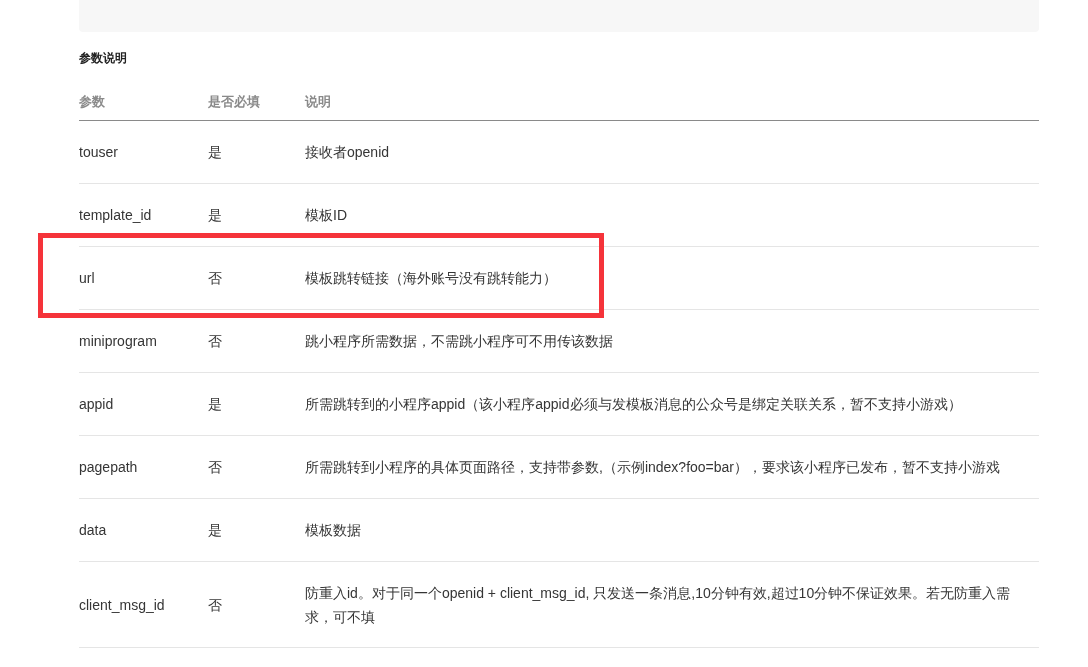 Image resolution: width=1088 pixels, height=667 pixels. Describe the element at coordinates (98, 152) in the screenshot. I see `table-cell: touser` at that location.